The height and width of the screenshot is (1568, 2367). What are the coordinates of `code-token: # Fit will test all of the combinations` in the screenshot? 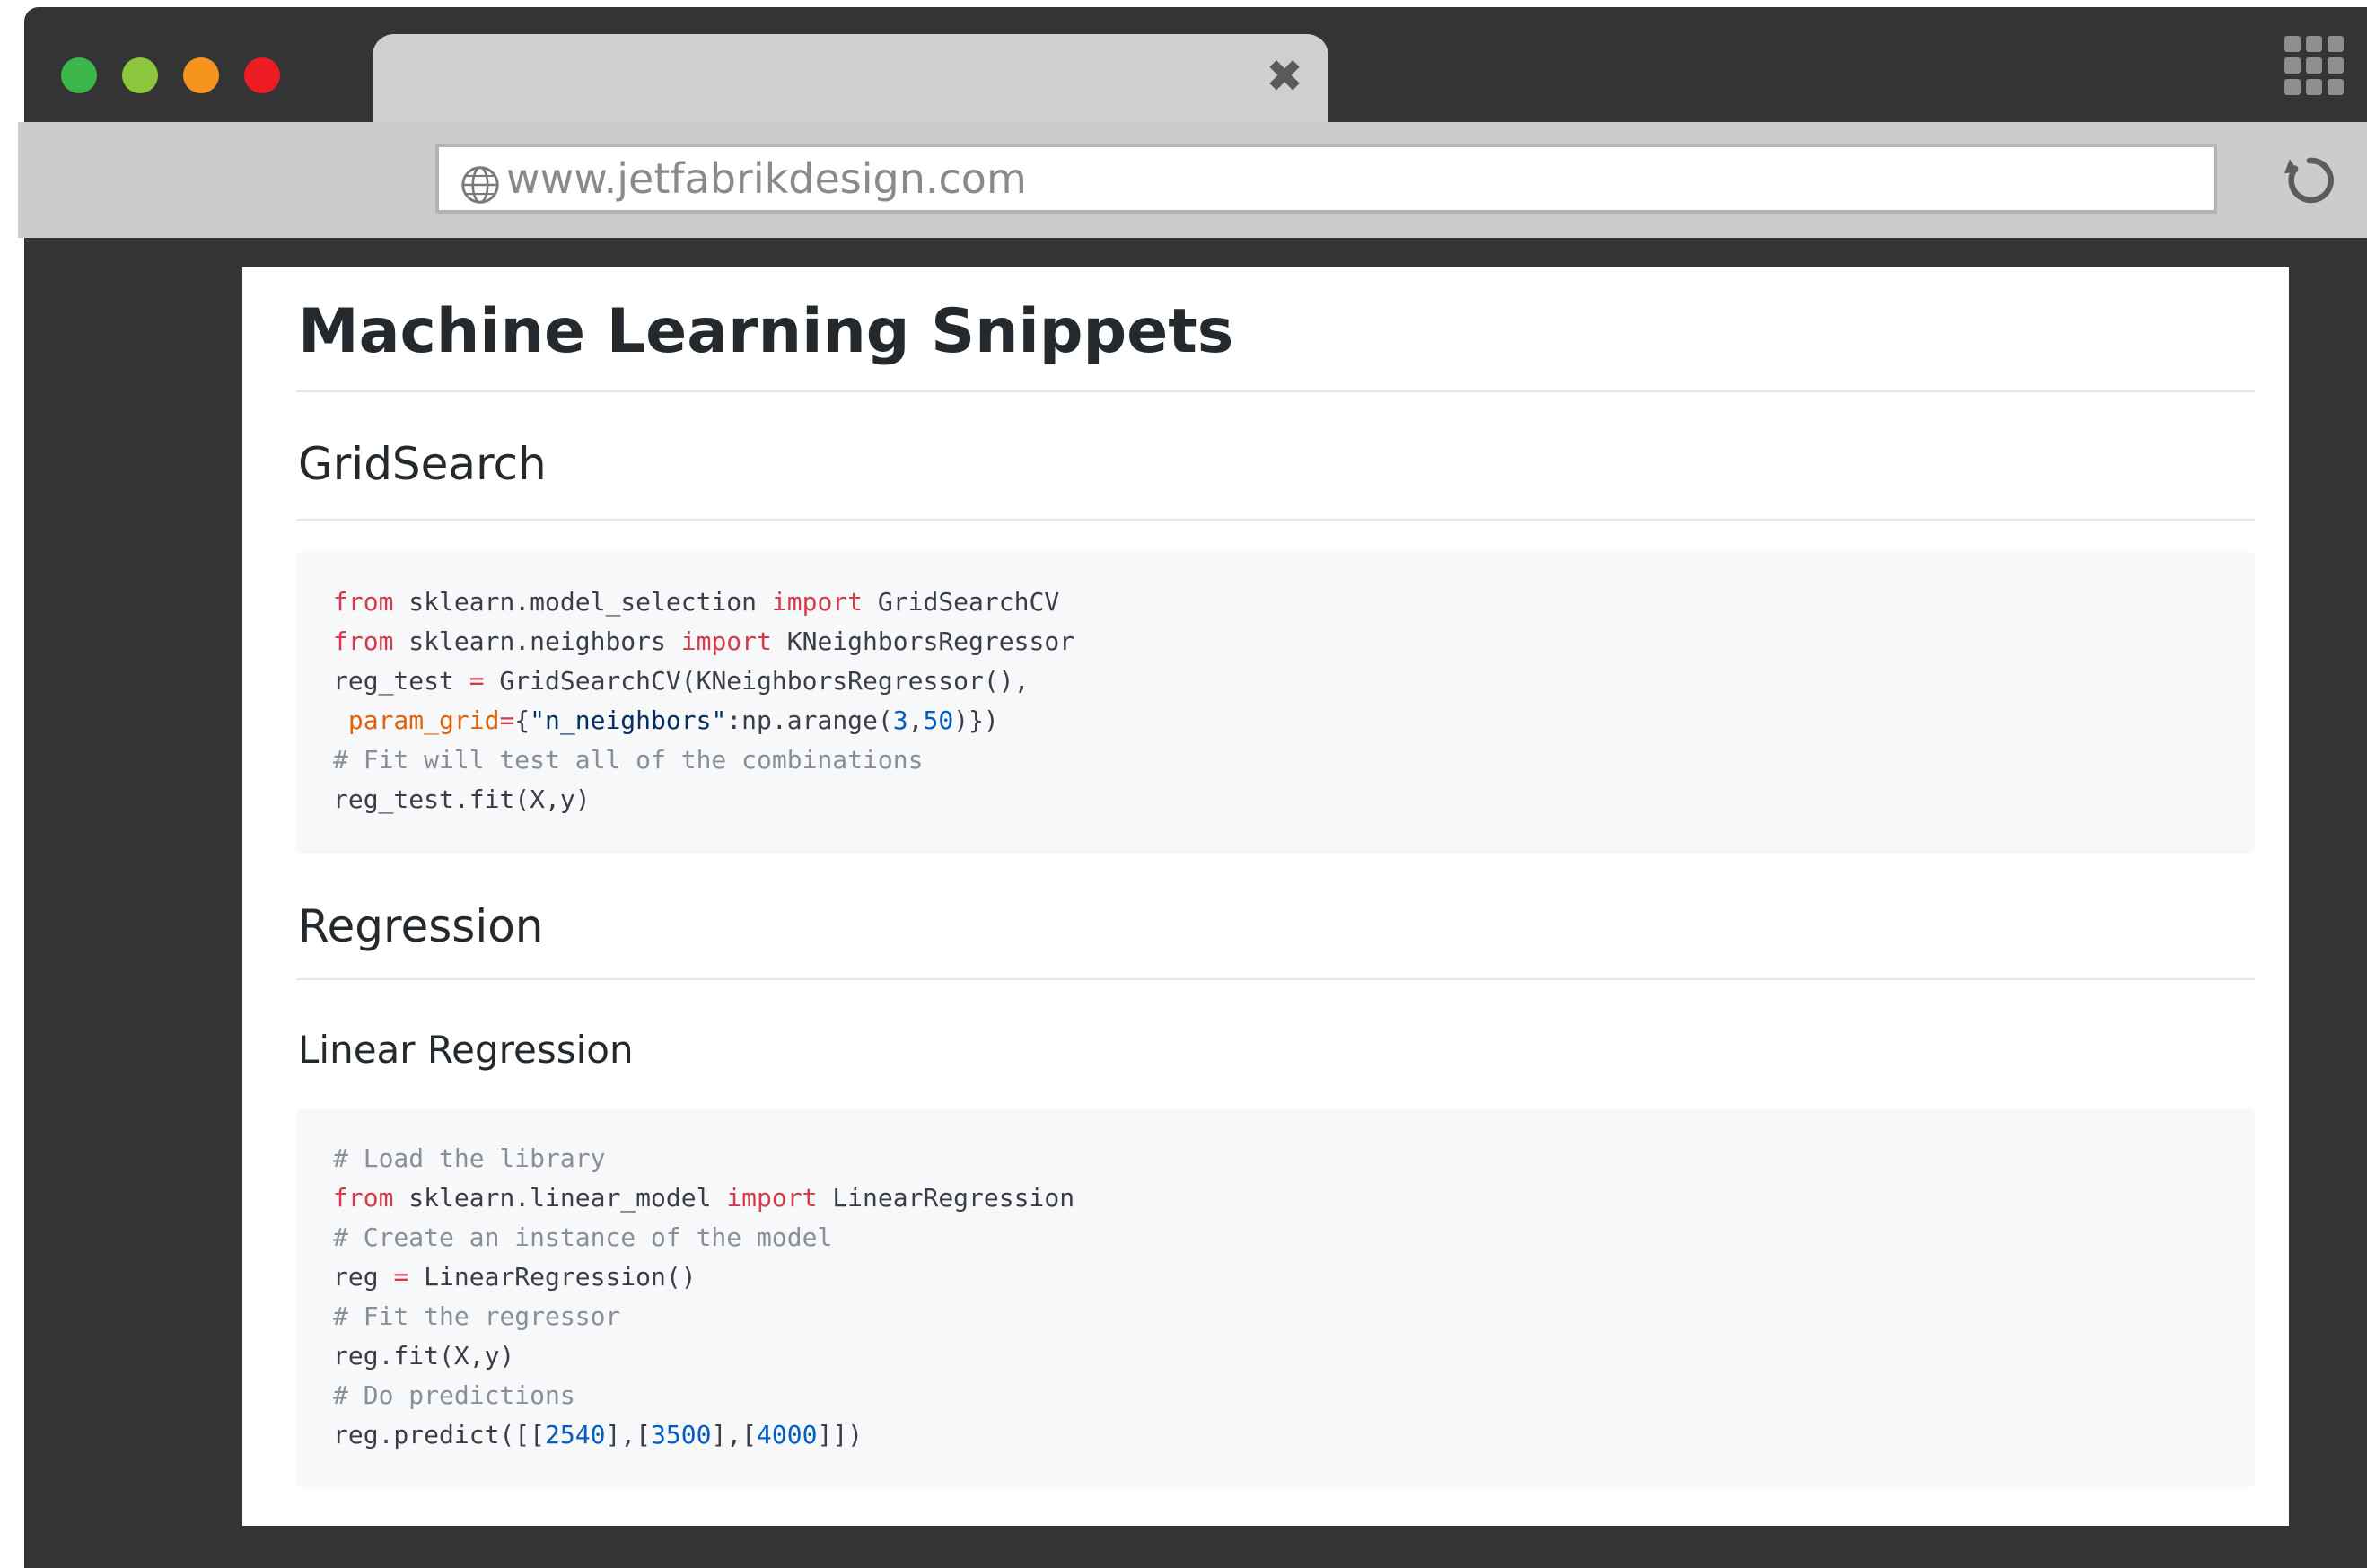 It's located at (629, 760).